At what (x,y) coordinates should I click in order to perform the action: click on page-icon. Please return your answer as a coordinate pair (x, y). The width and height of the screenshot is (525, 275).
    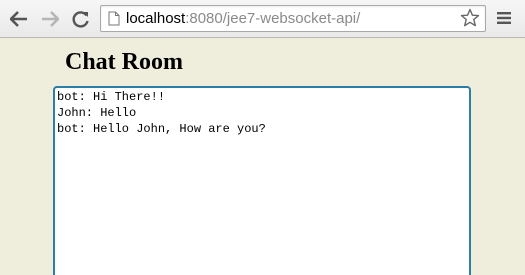
    Looking at the image, I should click on (114, 18).